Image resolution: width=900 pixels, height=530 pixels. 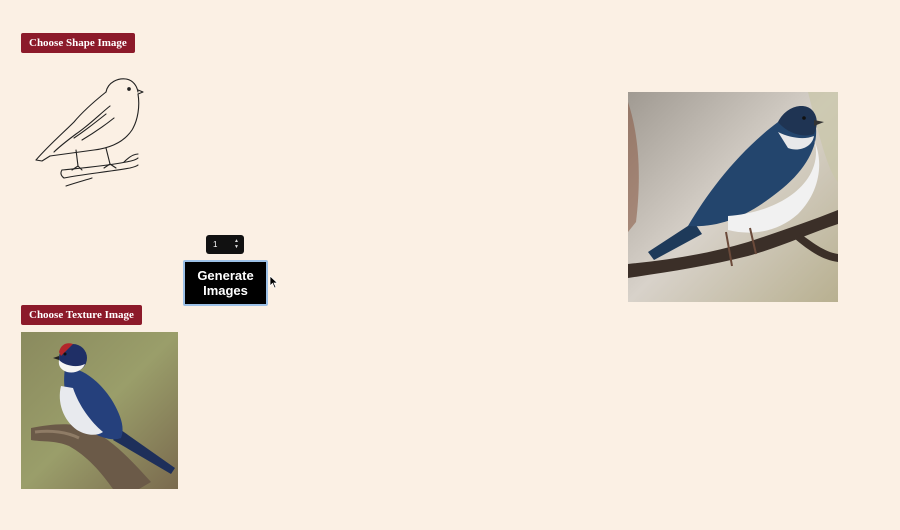 I want to click on generated-result-image, so click(x=733, y=197).